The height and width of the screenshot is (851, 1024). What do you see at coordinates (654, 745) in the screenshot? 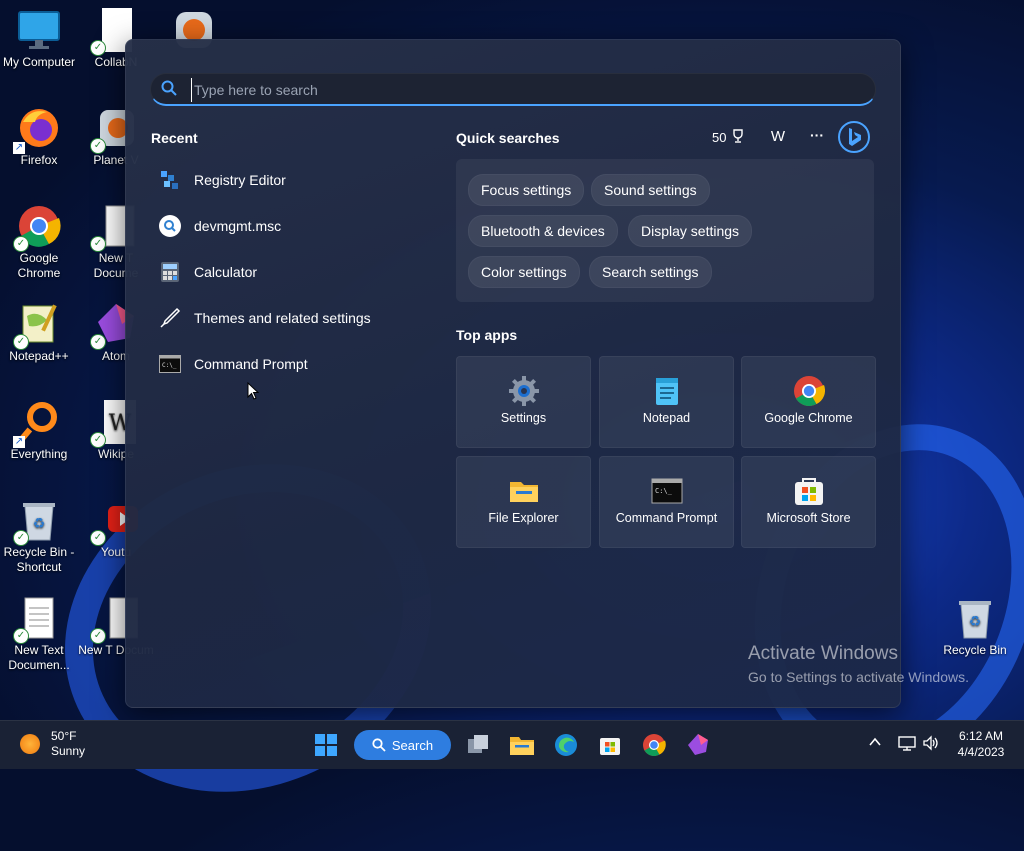
I see `taskbar-chrome` at bounding box center [654, 745].